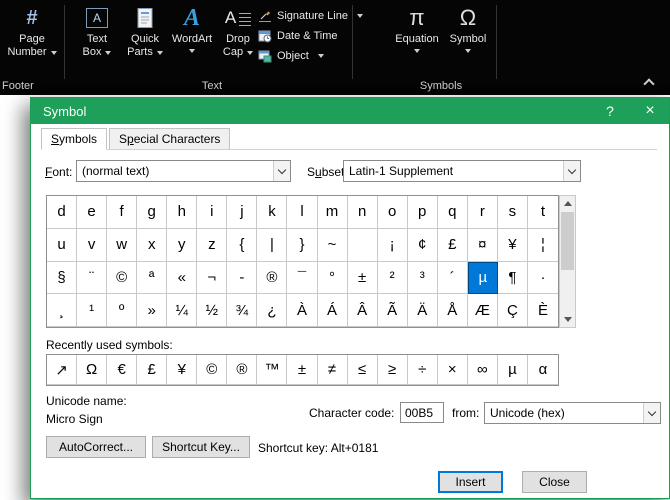 This screenshot has width=670, height=500. I want to click on symbol-cell: {, so click(242, 245).